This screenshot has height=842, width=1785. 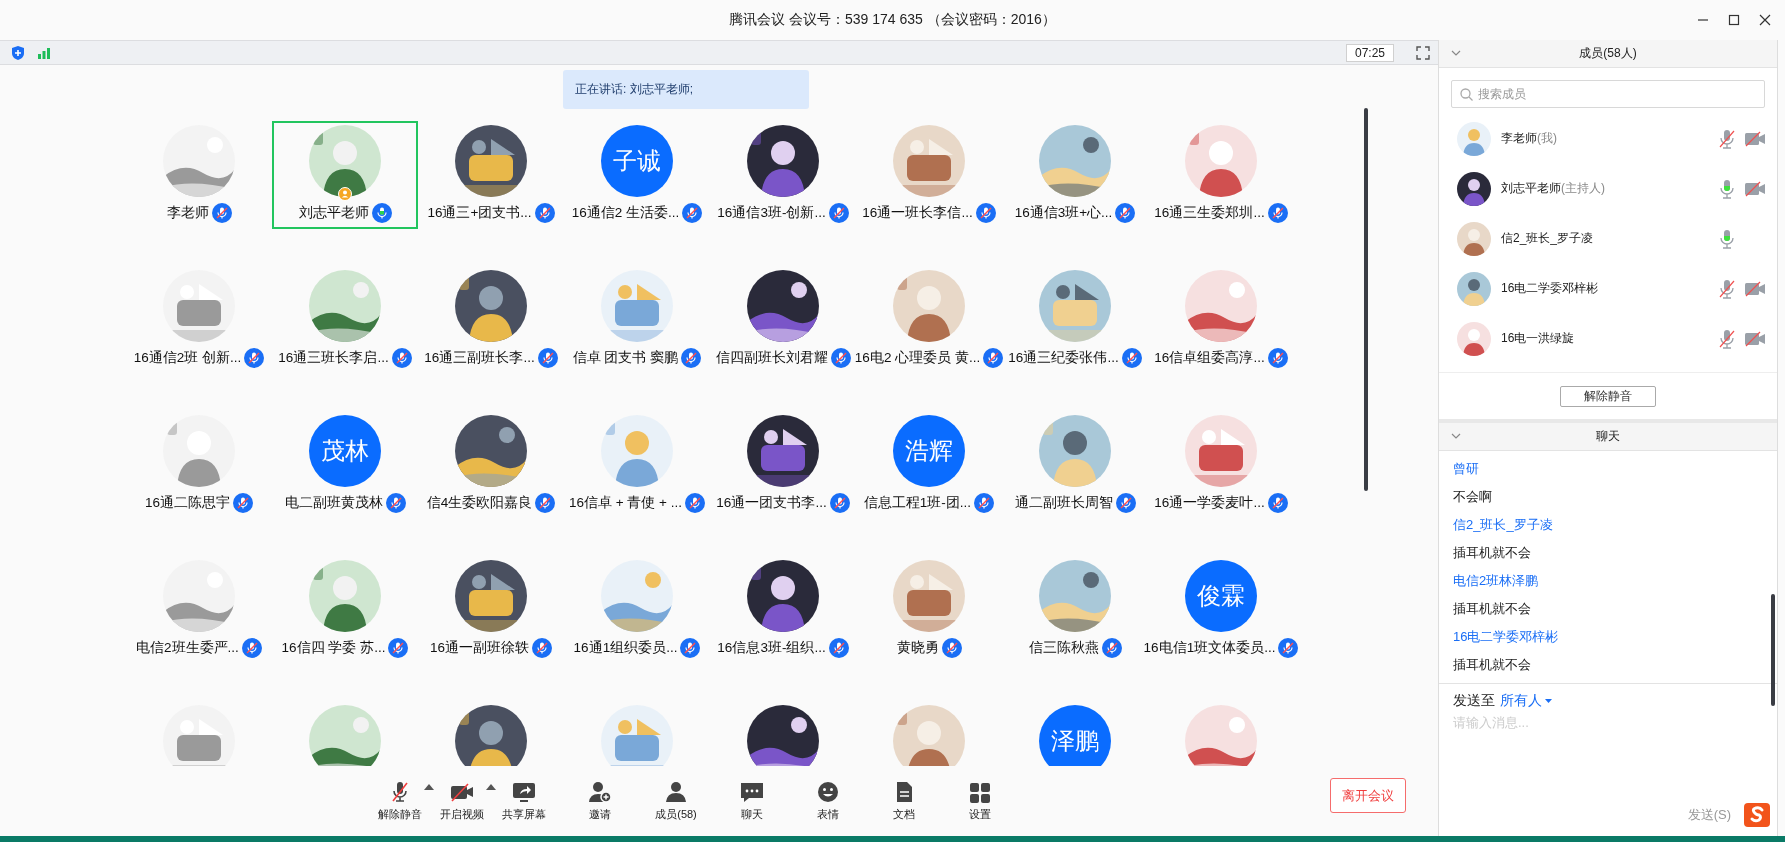 What do you see at coordinates (1553, 189) in the screenshot?
I see `member-name: 刘志平老师(主持人)` at bounding box center [1553, 189].